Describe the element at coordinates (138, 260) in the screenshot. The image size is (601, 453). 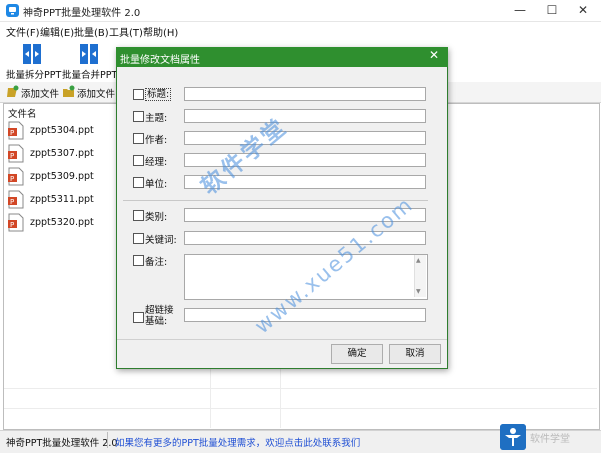
I see `remarks-checkbox` at that location.